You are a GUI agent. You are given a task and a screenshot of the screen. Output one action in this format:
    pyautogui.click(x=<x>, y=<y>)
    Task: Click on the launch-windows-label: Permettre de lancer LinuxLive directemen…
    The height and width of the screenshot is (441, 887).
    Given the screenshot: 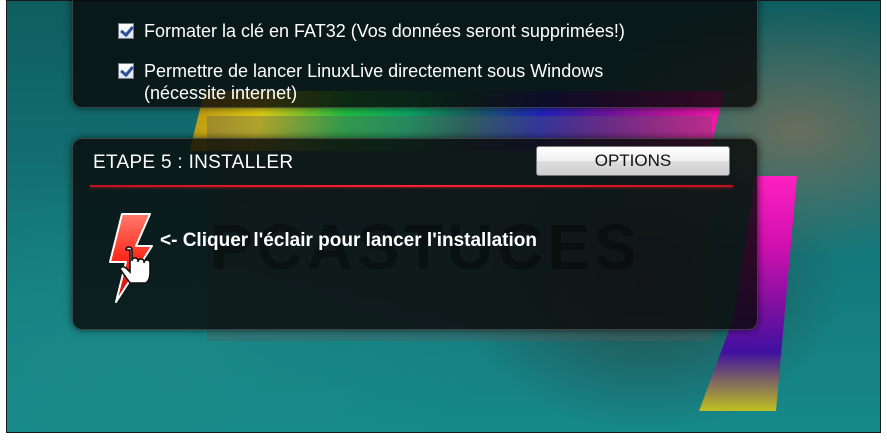 What is the action you would take?
    pyautogui.click(x=373, y=82)
    